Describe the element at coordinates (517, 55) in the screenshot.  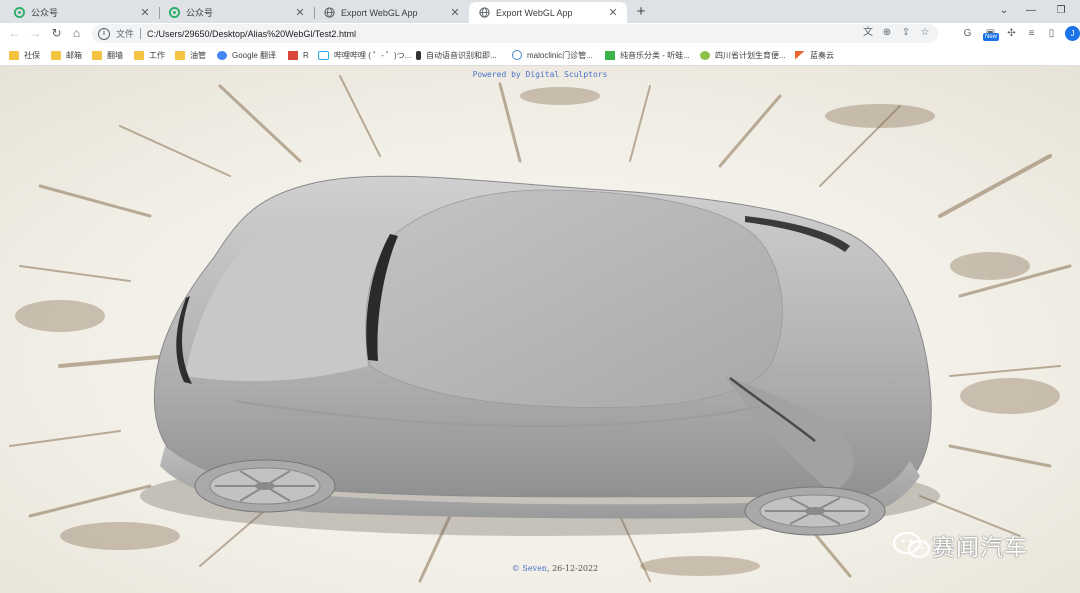
I see `clinic-icon` at that location.